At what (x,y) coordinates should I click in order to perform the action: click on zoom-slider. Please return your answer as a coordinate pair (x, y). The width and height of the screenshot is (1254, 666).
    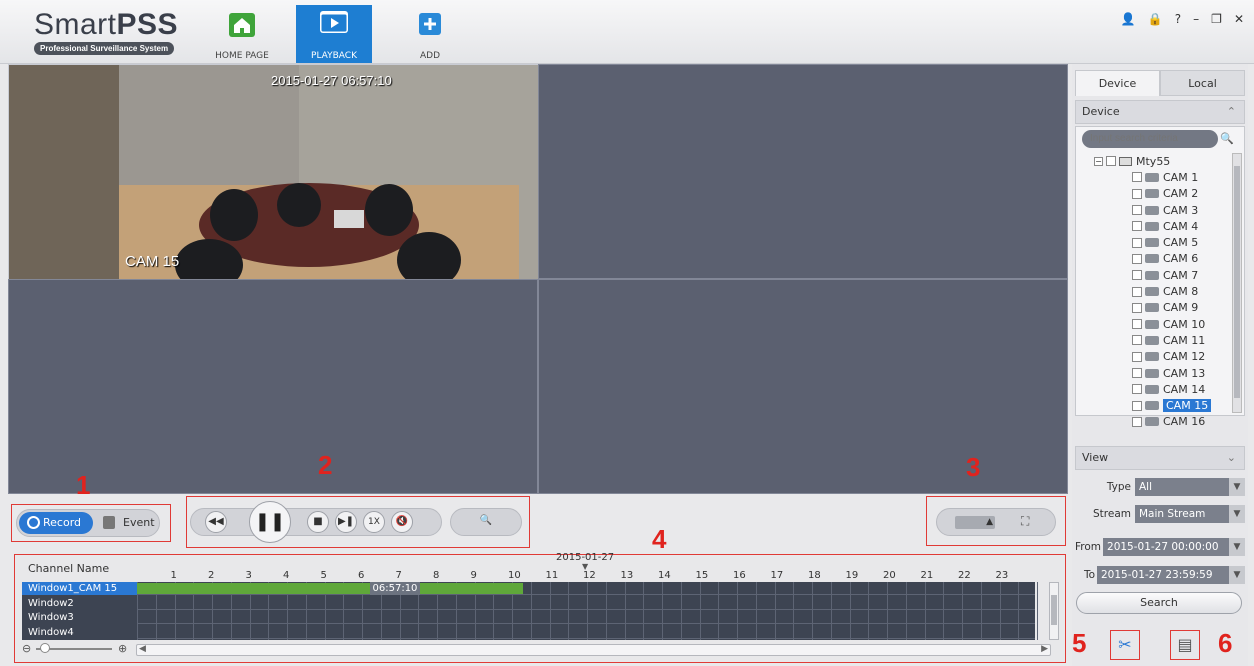
    Looking at the image, I should click on (74, 648).